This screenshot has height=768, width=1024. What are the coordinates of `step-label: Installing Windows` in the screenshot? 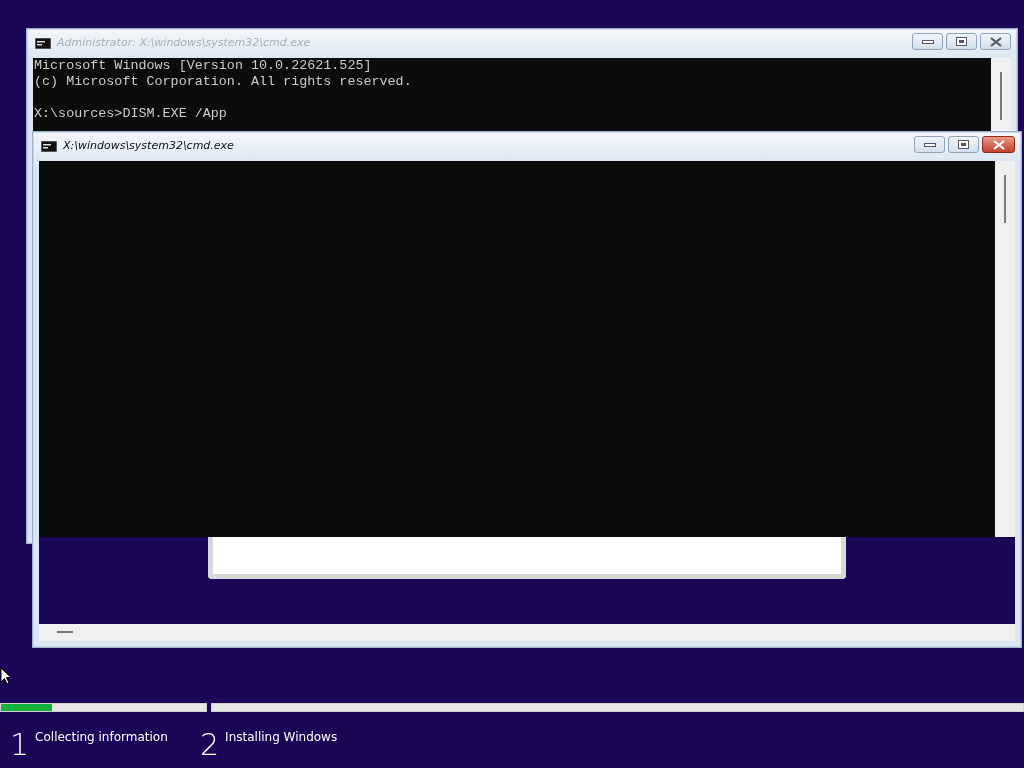 It's located at (281, 737).